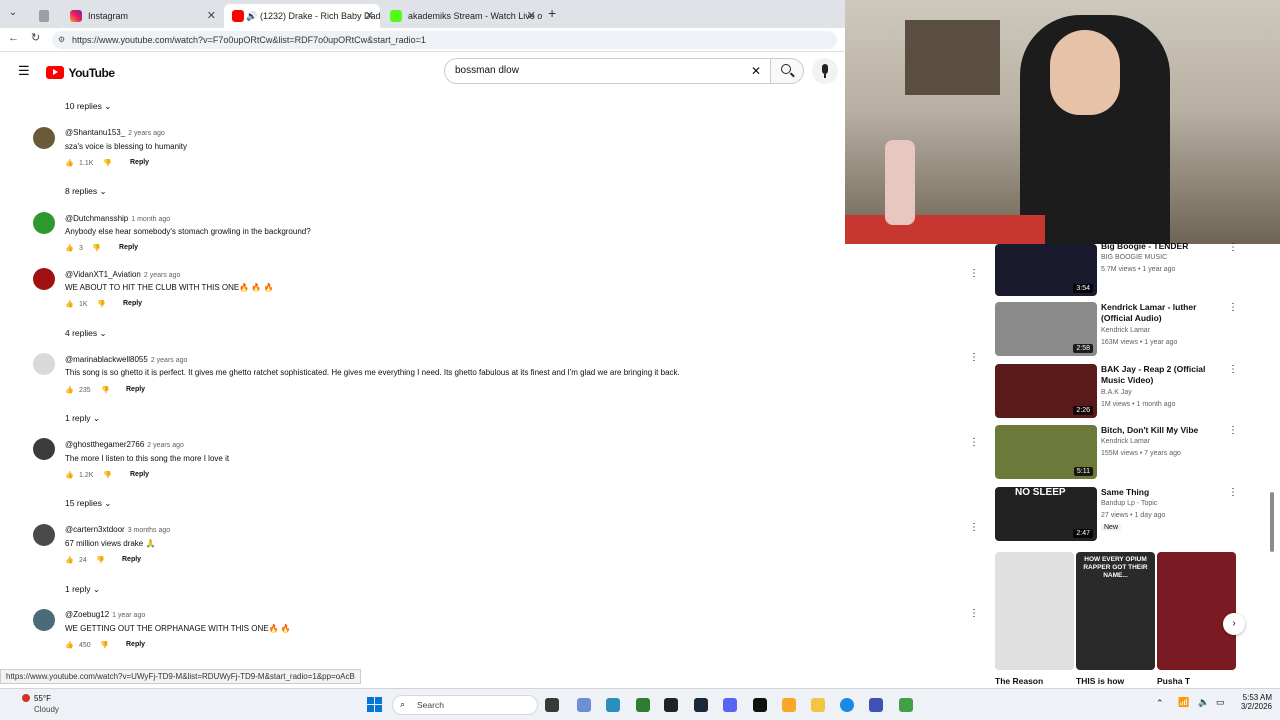  I want to click on steam-icon, so click(701, 705).